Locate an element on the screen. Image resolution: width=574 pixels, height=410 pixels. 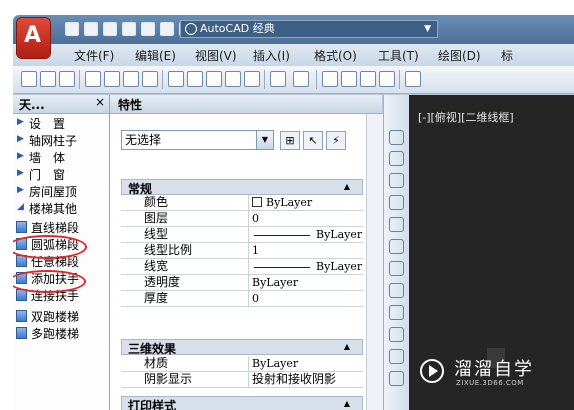
app-logo: A is located at coordinates (33, 35).